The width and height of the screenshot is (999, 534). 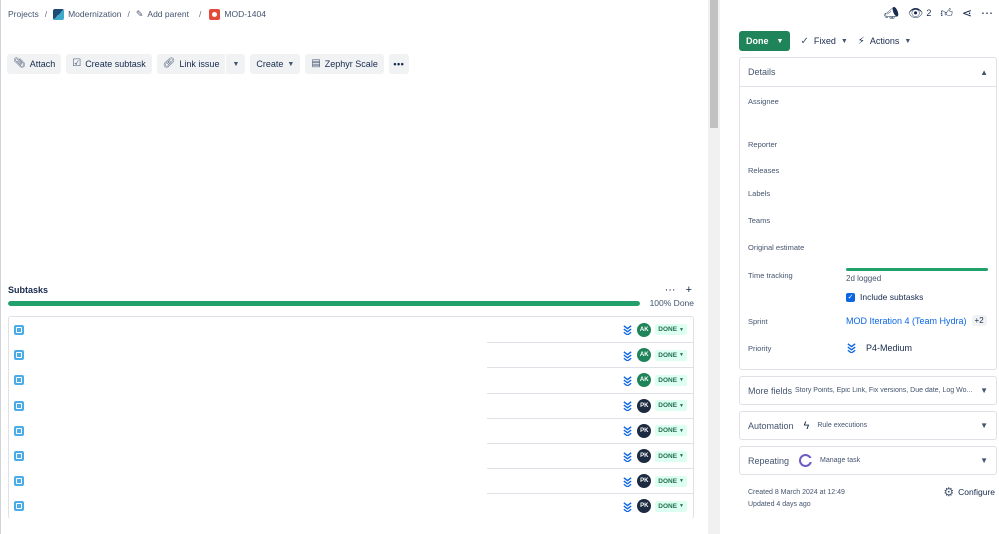 What do you see at coordinates (237, 14) in the screenshot?
I see `breadcrumb-issue-key: MOD-1404` at bounding box center [237, 14].